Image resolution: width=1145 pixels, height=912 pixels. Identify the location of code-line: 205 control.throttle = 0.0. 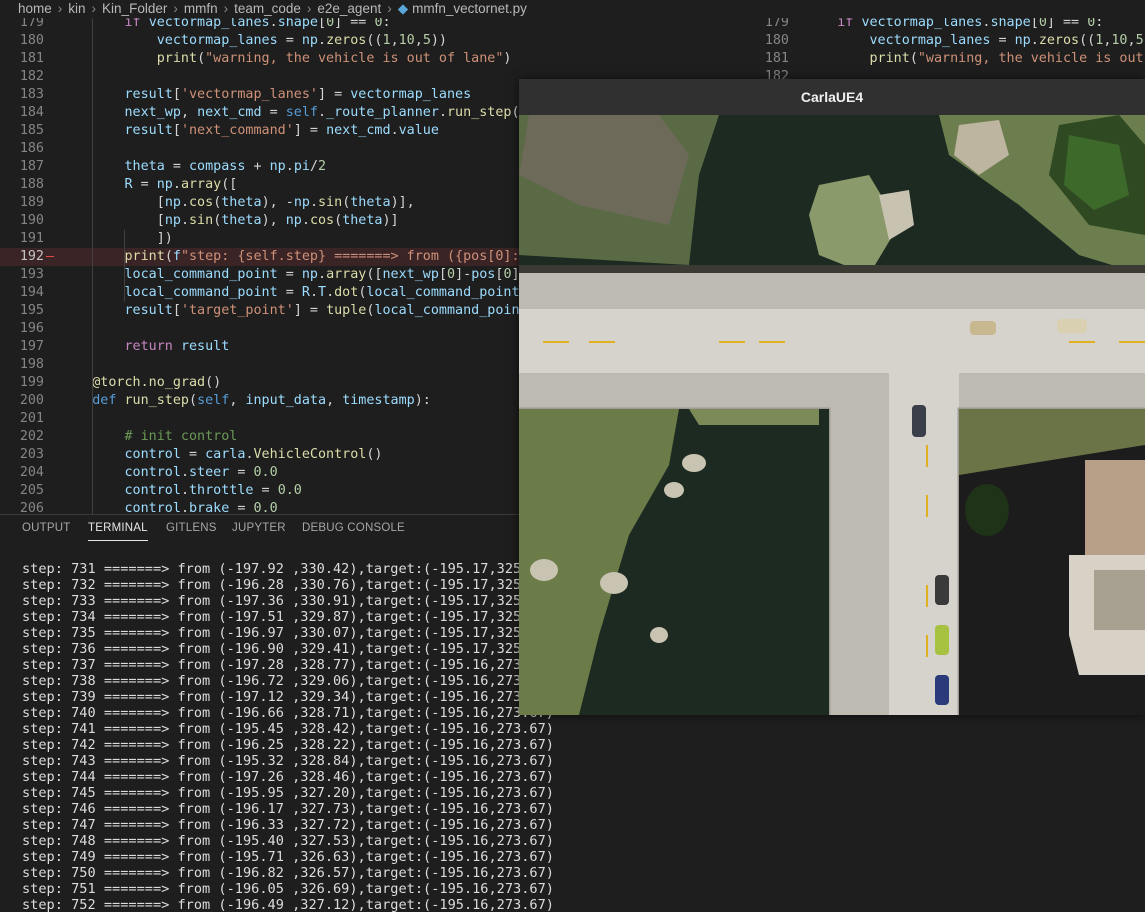
(280, 491).